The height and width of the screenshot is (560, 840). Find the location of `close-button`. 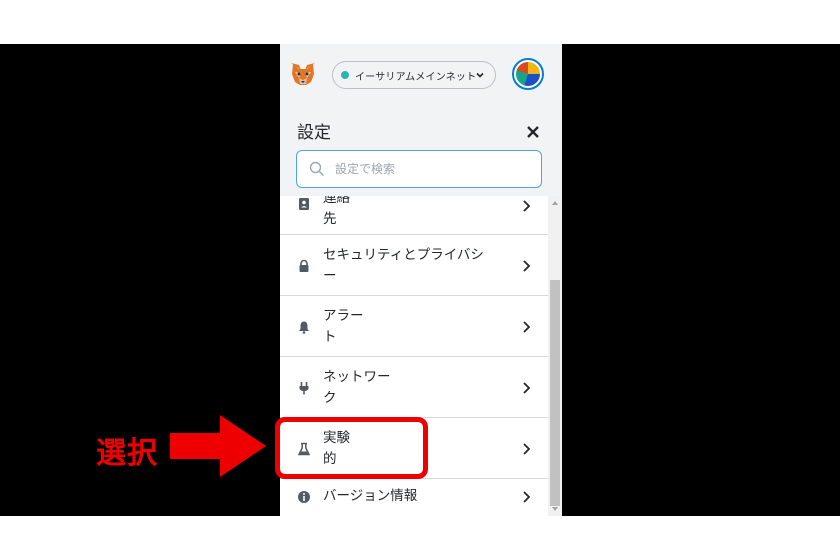

close-button is located at coordinates (533, 132).